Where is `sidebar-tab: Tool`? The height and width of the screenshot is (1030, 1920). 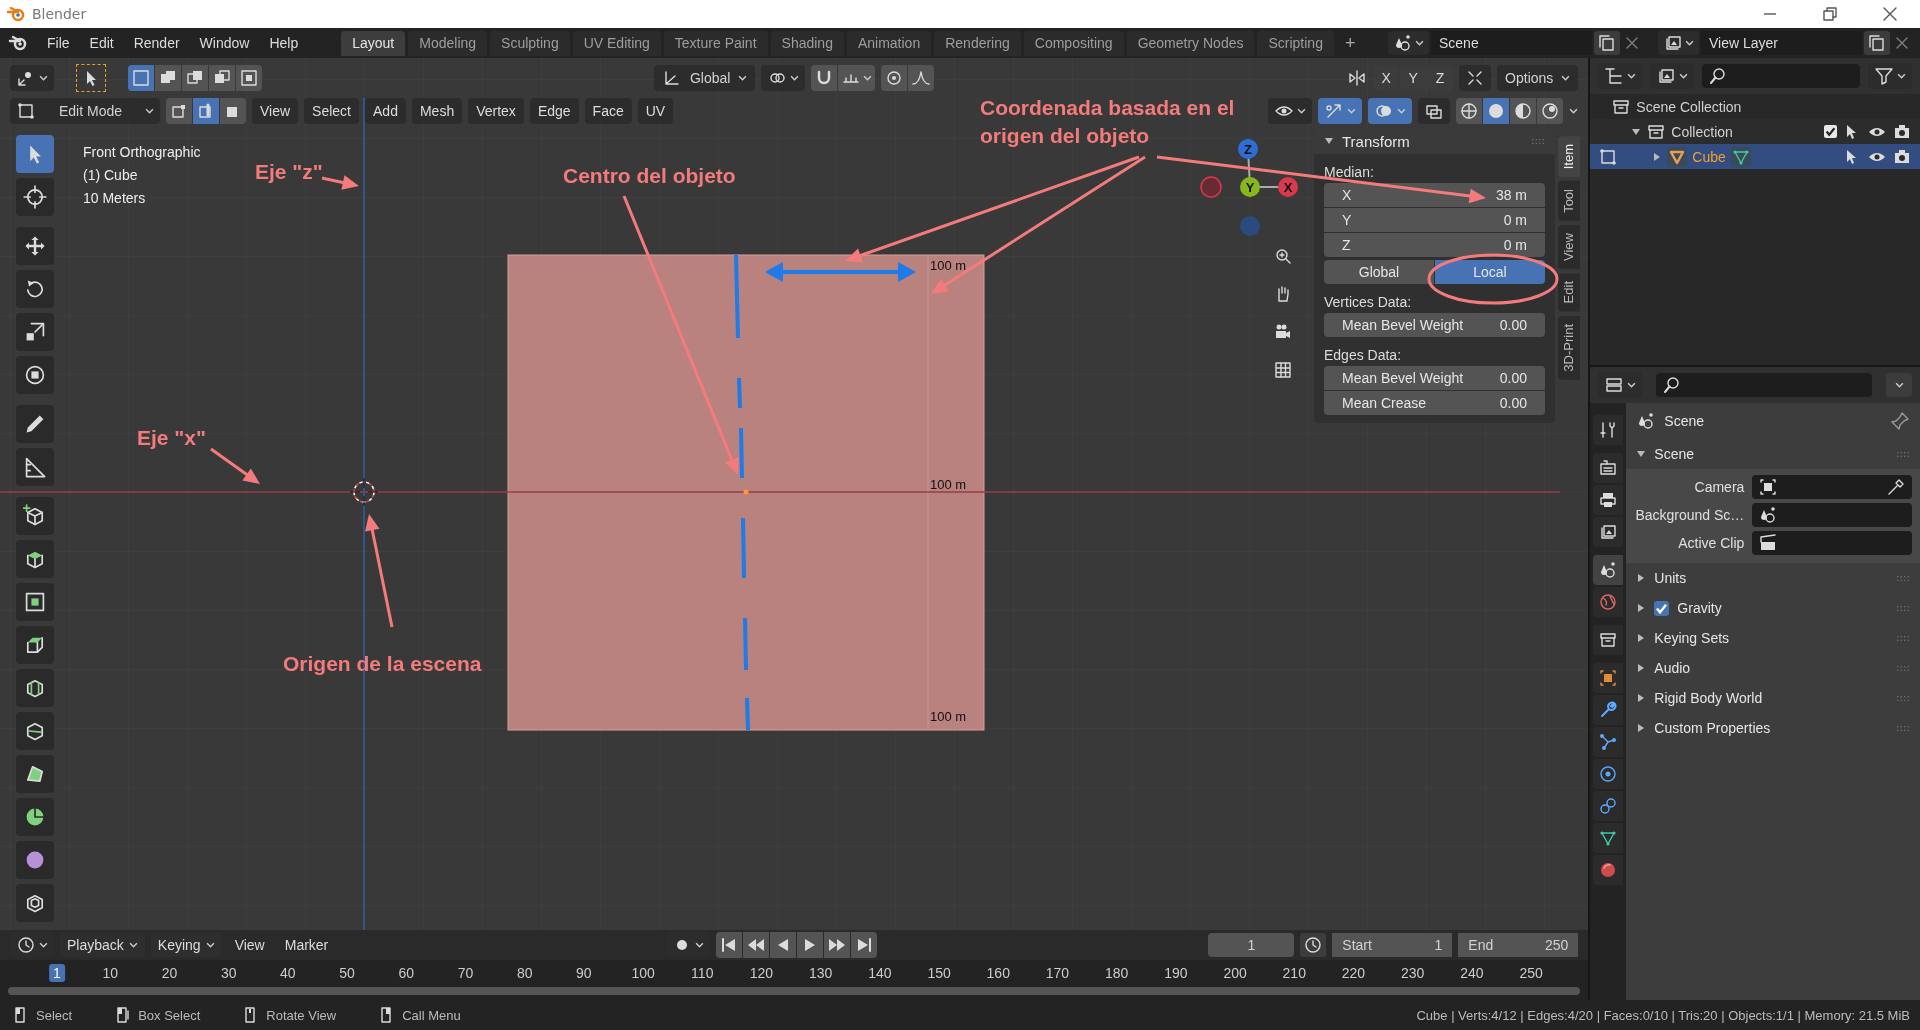 sidebar-tab: Tool is located at coordinates (1569, 201).